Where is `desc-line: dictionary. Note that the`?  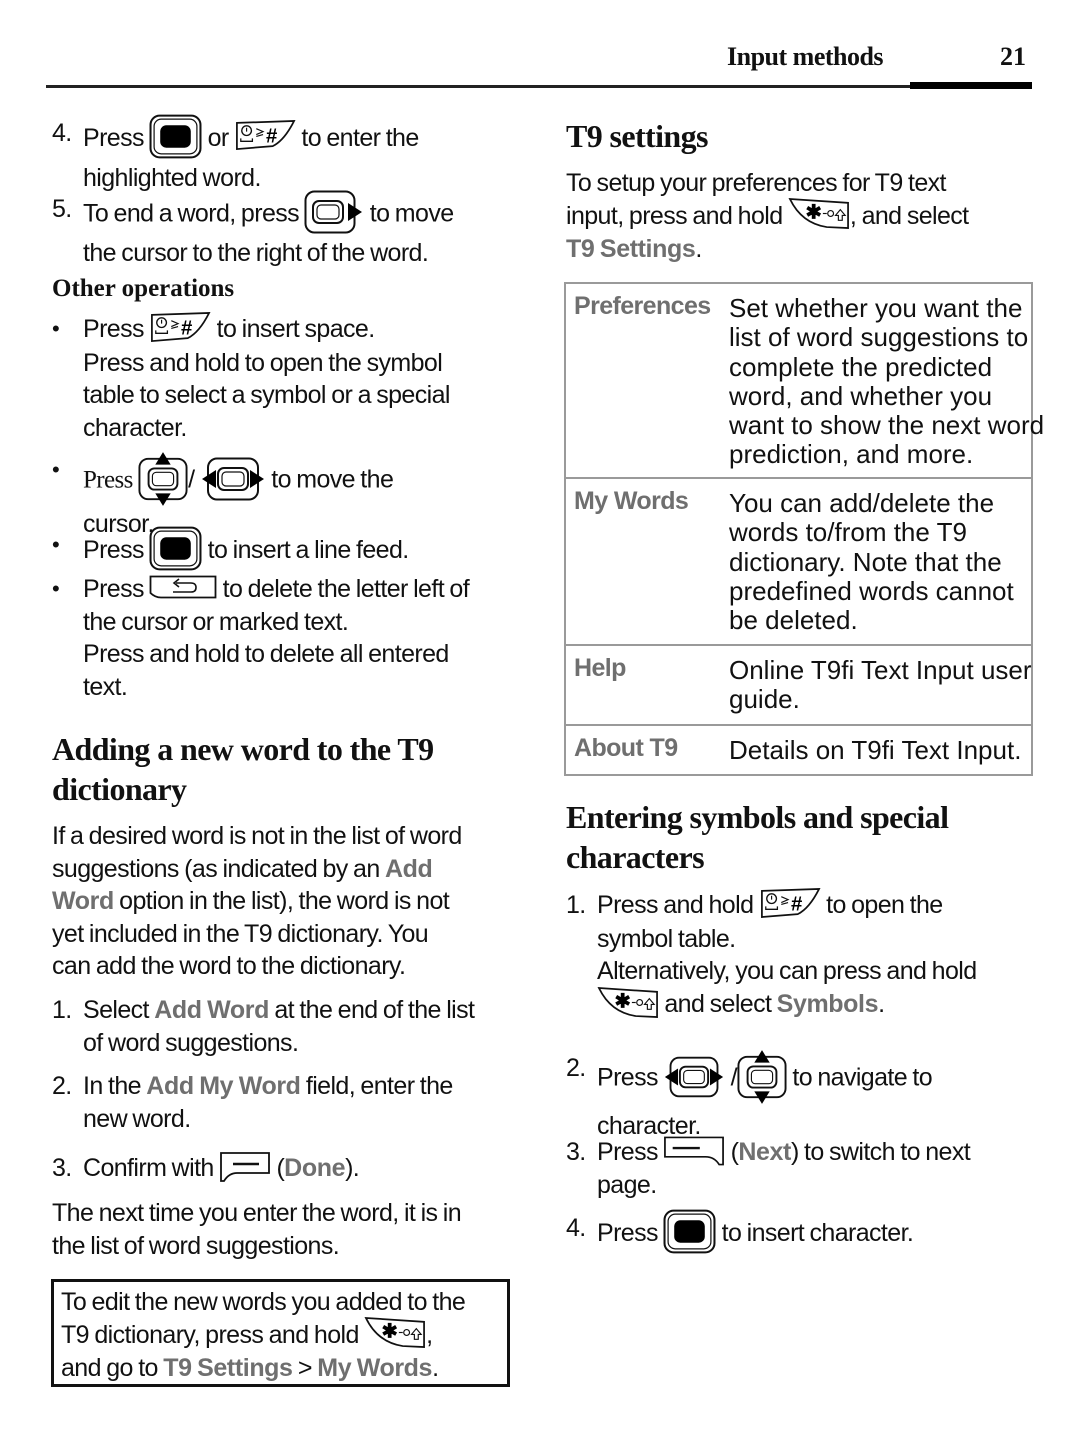
desc-line: dictionary. Note that the is located at coordinates (865, 561).